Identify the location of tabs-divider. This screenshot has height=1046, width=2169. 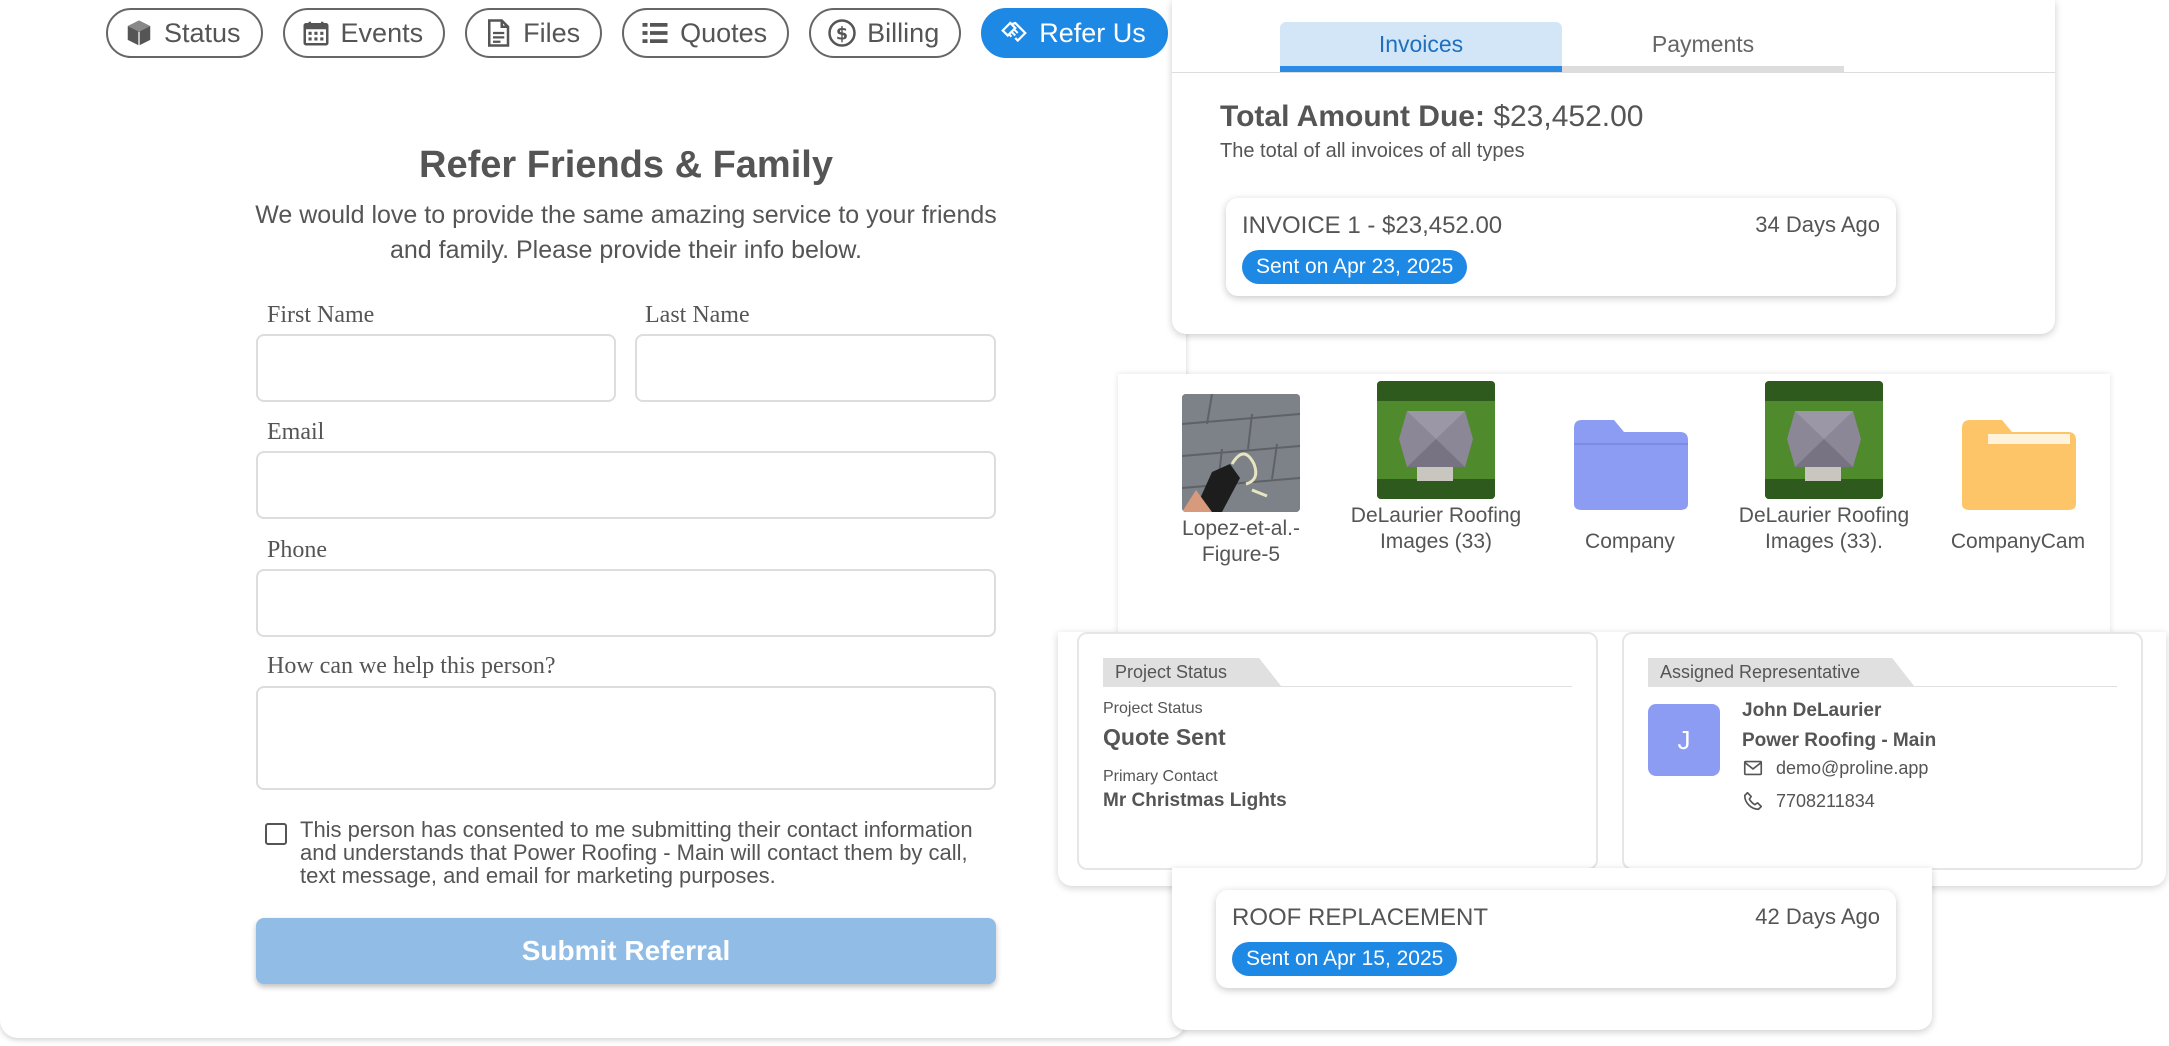
(1613, 72).